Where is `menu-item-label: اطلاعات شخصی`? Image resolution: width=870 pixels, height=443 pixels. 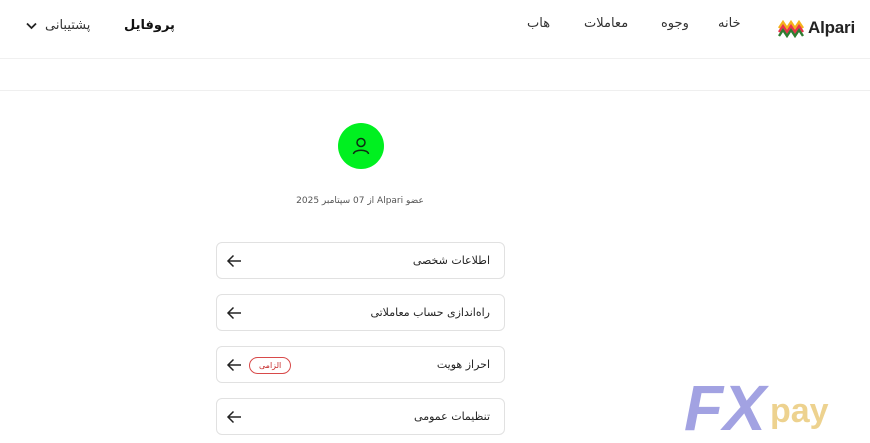 menu-item-label: اطلاعات شخصی is located at coordinates (451, 260).